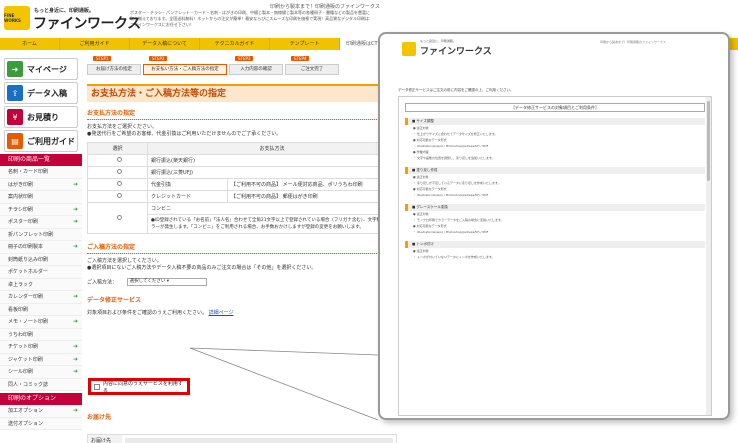 This screenshot has height=443, width=738. What do you see at coordinates (41, 359) in the screenshot?
I see `sidebar-item-jacket: ジャケット印刷 ➜` at bounding box center [41, 359].